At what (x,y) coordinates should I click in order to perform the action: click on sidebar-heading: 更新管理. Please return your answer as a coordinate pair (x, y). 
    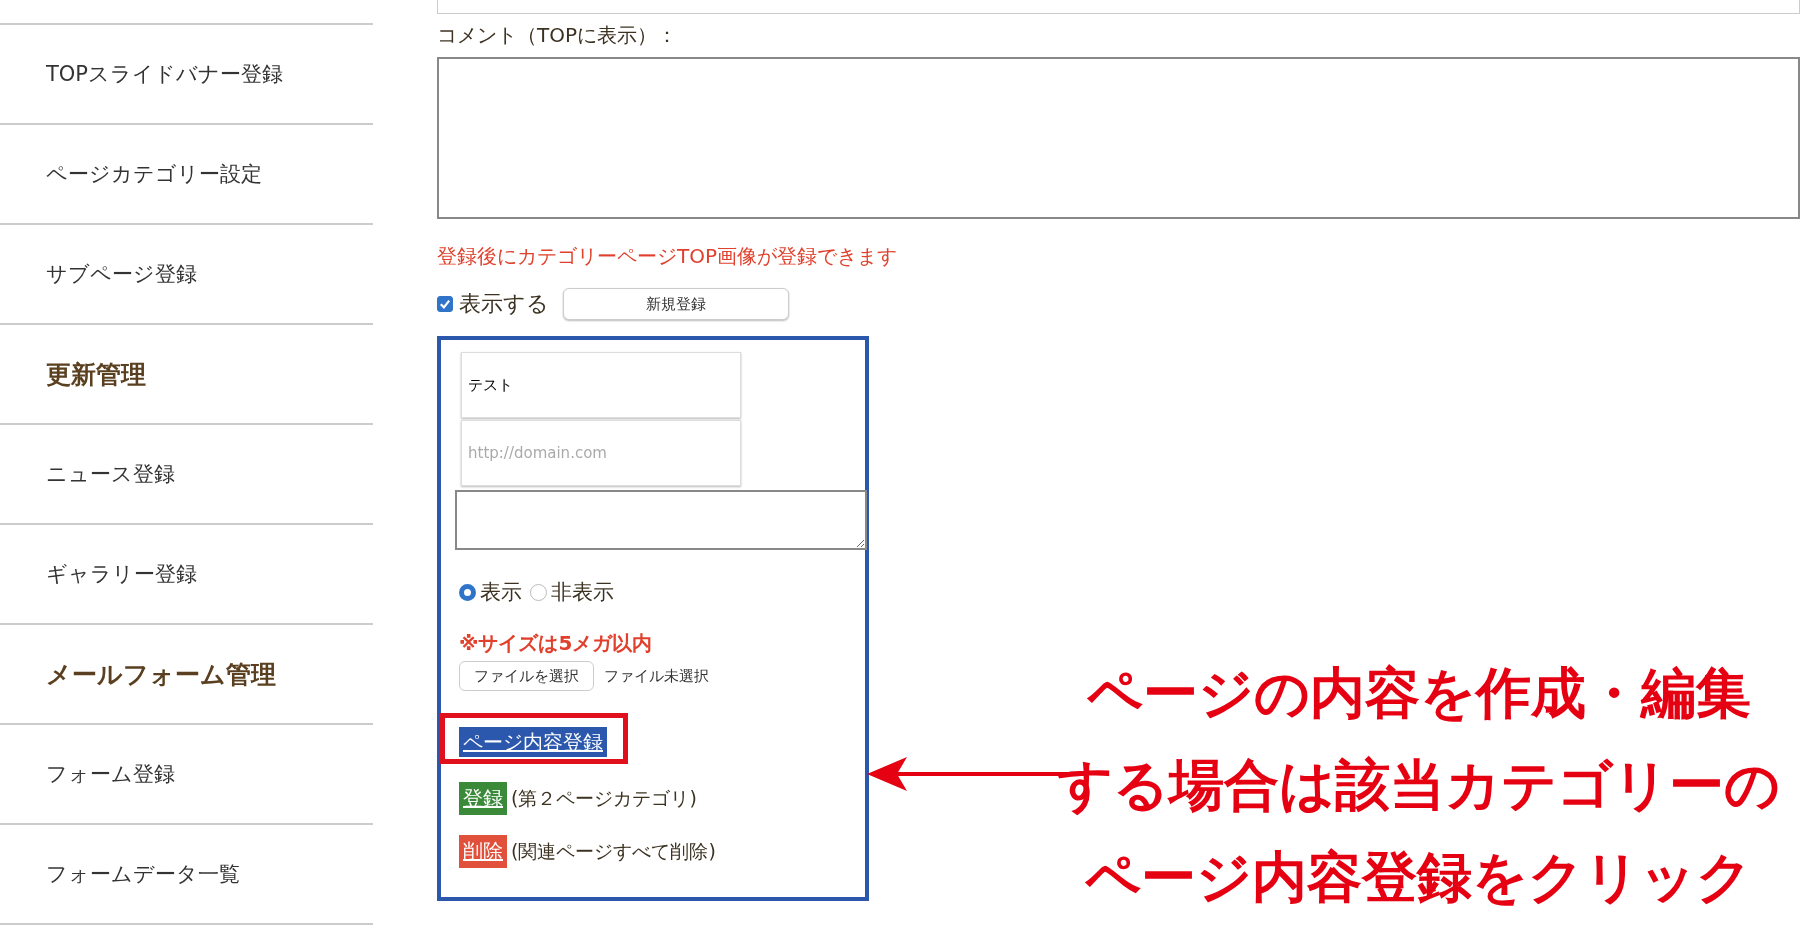
    Looking at the image, I should click on (96, 374).